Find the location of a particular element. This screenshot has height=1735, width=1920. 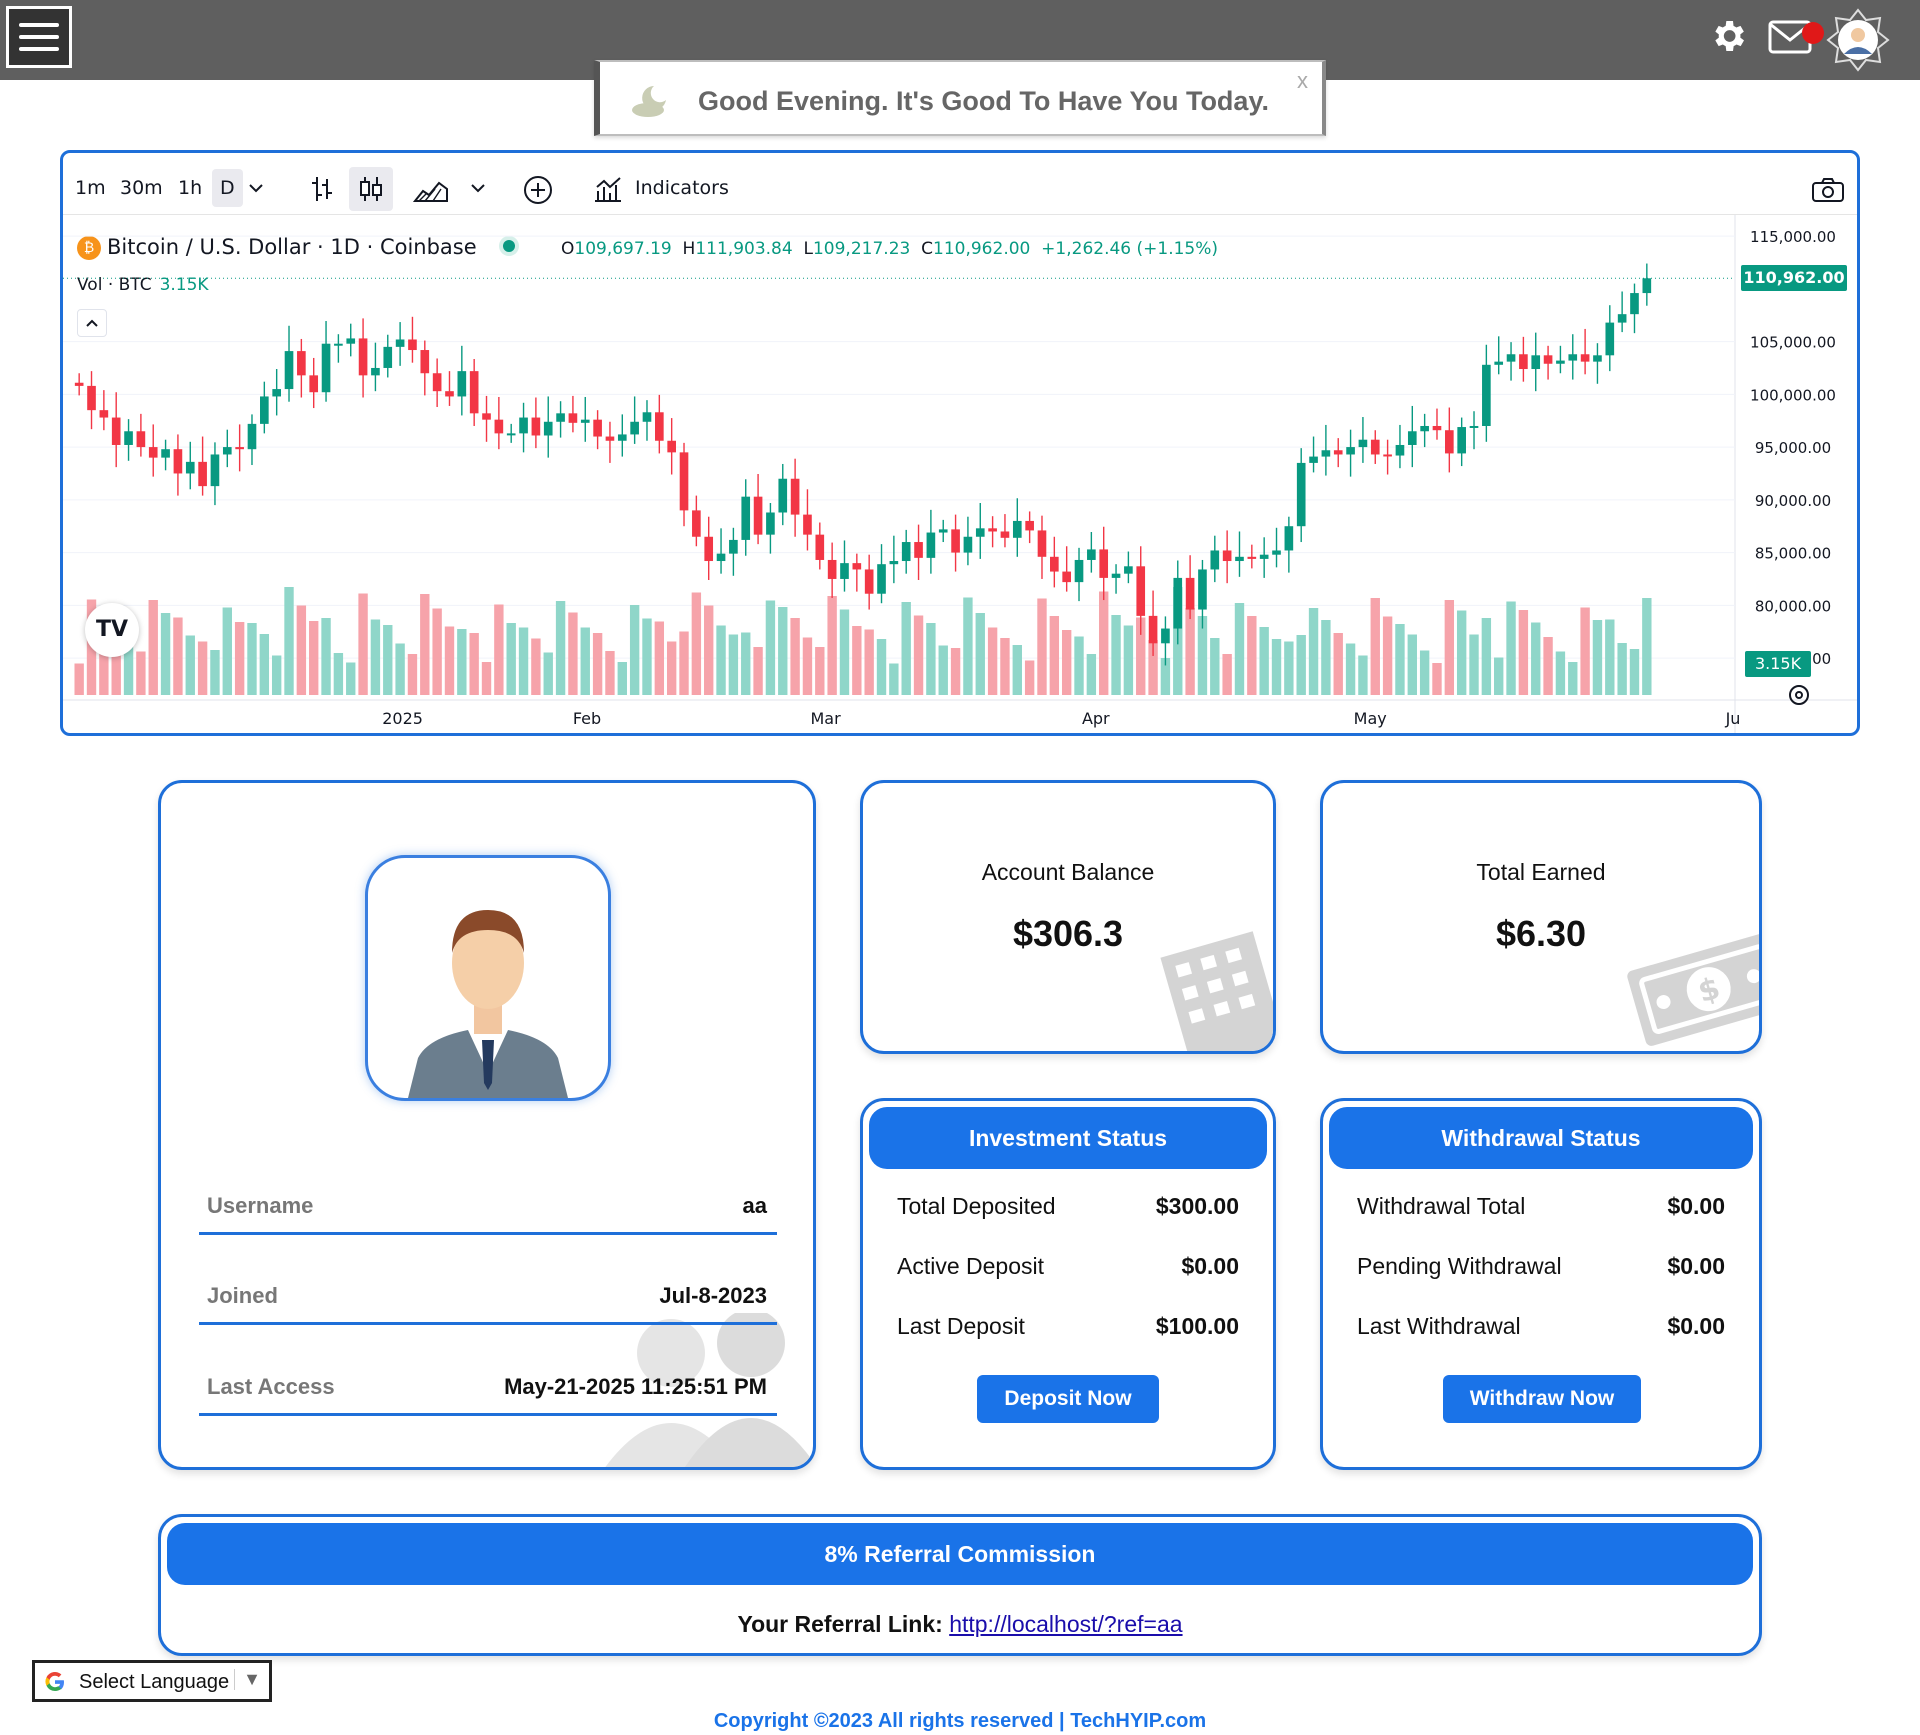

gear-icon is located at coordinates (1728, 36).